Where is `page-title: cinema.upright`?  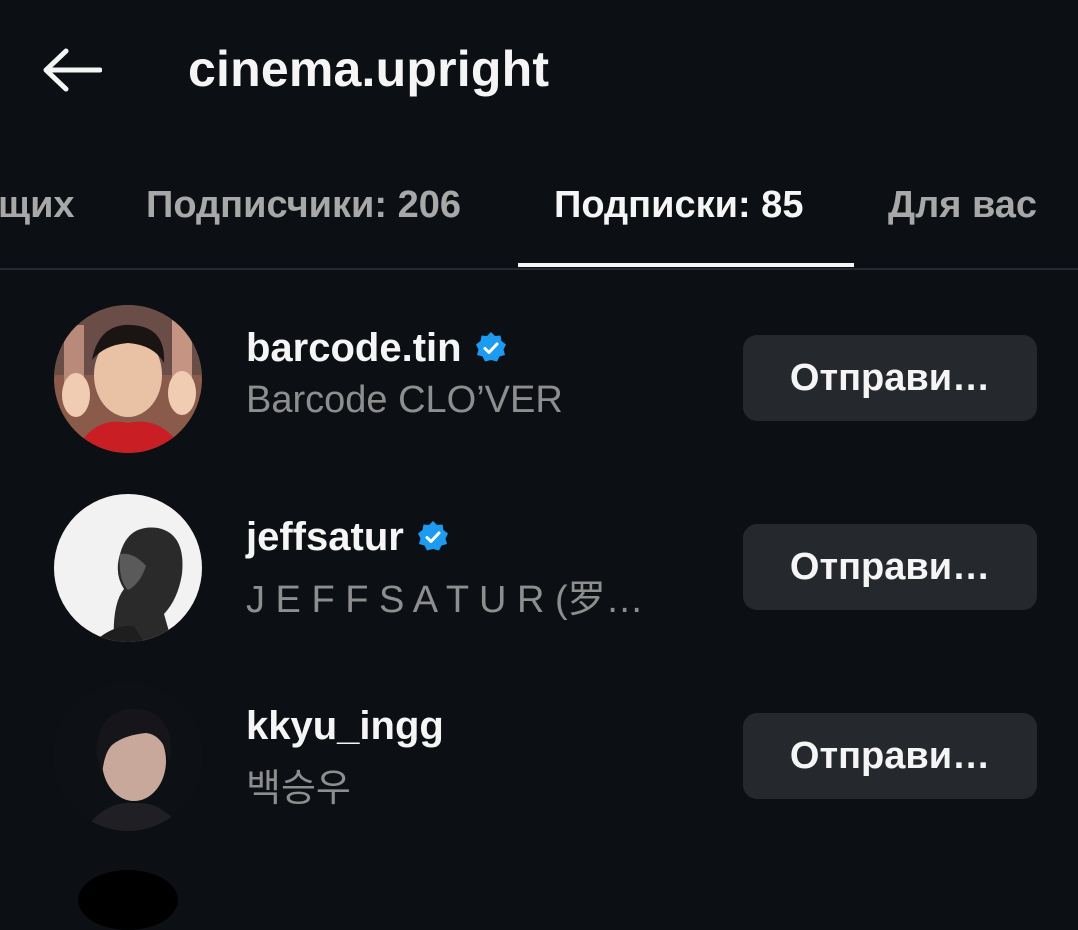 page-title: cinema.upright is located at coordinates (369, 69).